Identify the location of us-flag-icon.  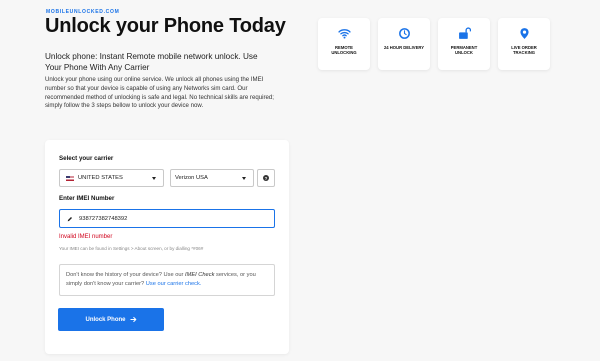
(70, 178).